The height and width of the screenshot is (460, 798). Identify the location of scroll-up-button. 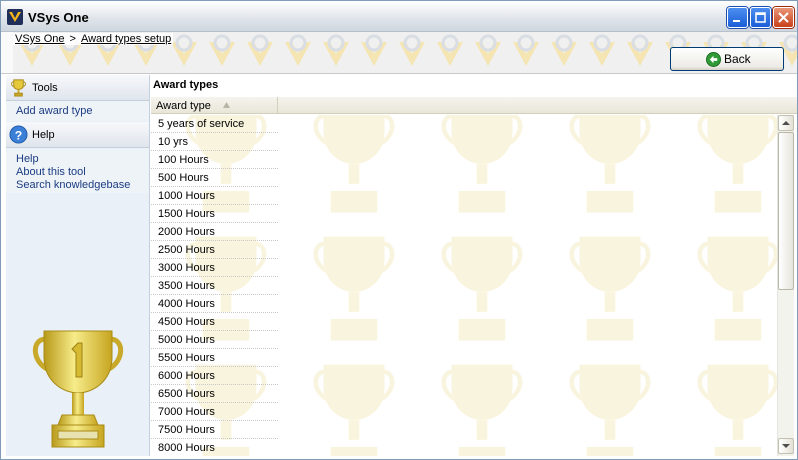
(786, 123).